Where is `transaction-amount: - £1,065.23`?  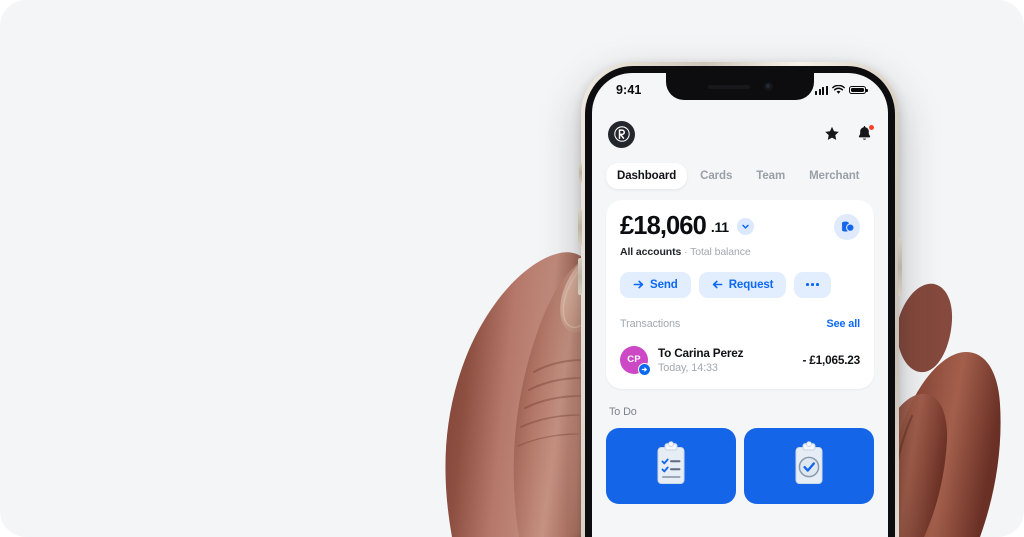 transaction-amount: - £1,065.23 is located at coordinates (831, 359).